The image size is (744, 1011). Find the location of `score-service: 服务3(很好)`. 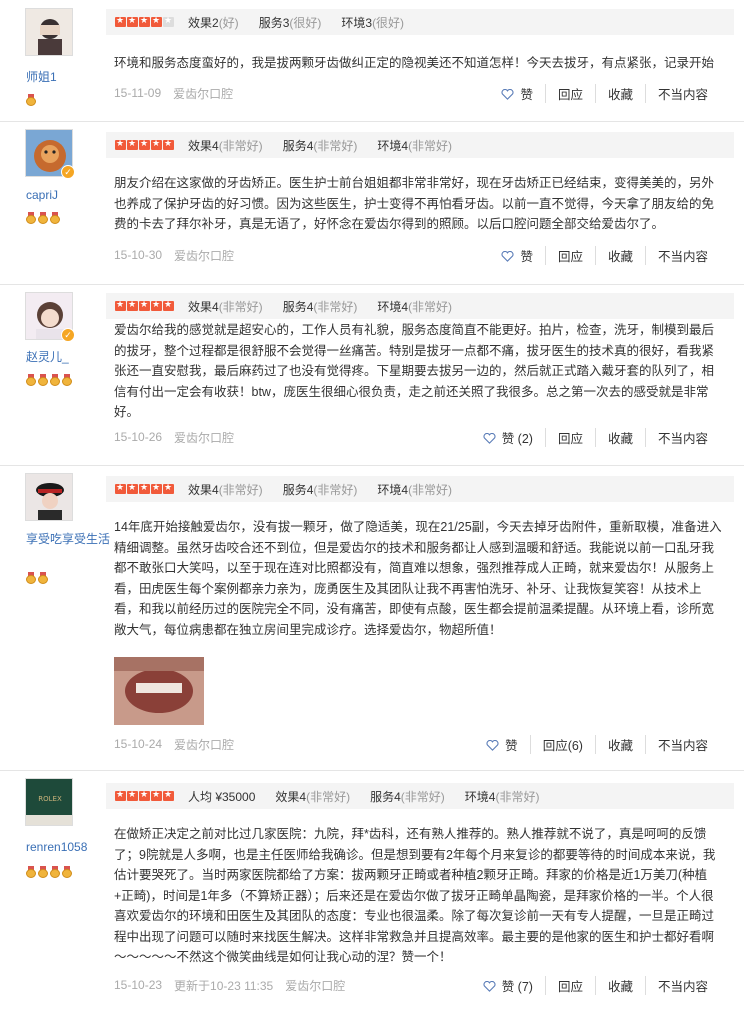

score-service: 服务3(很好) is located at coordinates (290, 22).